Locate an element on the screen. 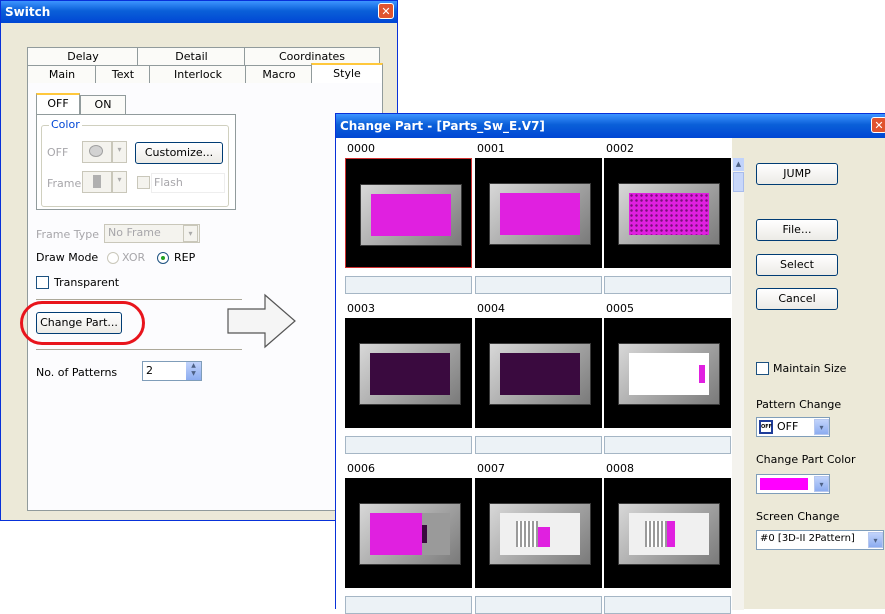  slide-knob is located at coordinates (702, 374).